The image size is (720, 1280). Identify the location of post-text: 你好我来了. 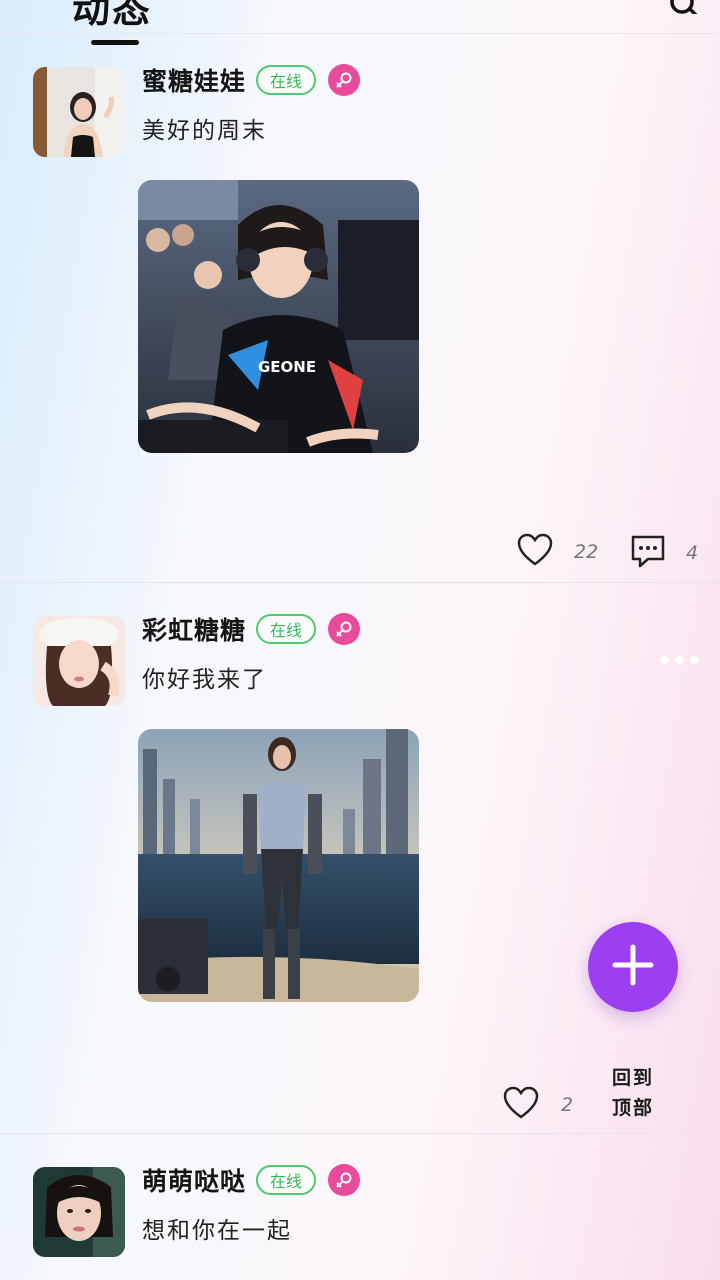
(204, 680).